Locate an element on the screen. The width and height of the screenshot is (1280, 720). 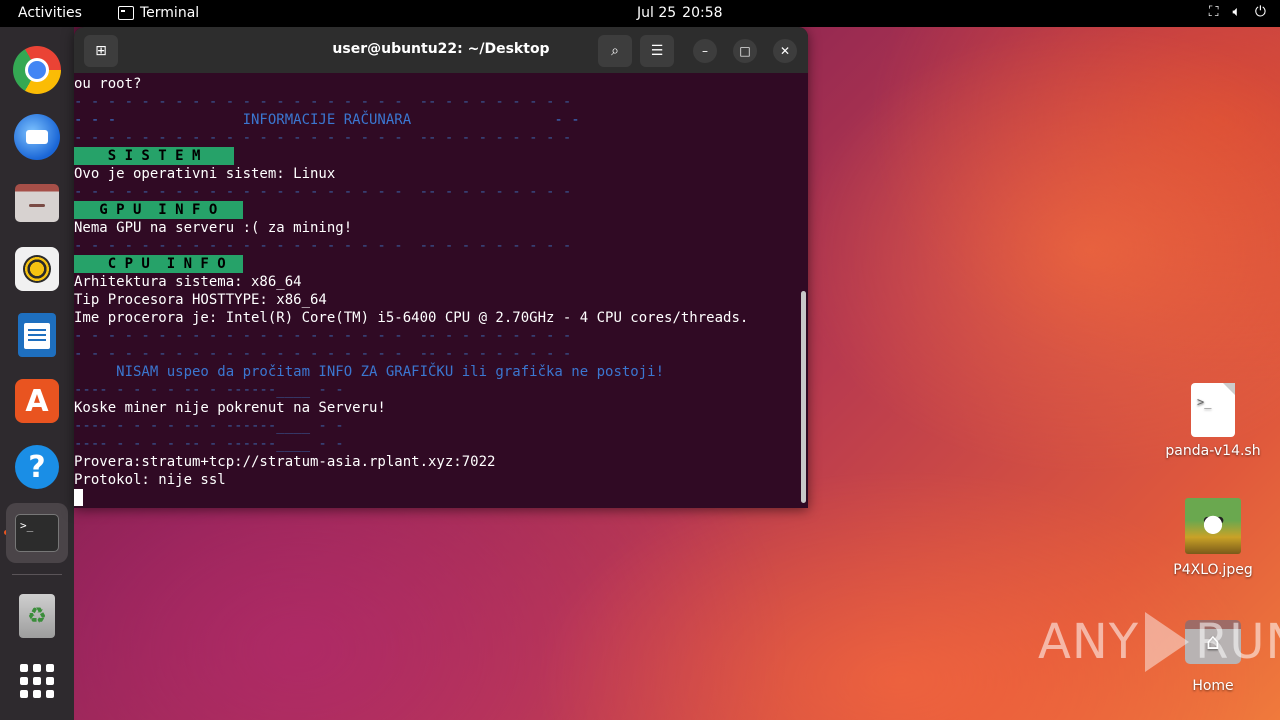
dock-trash: ♻ is located at coordinates (37, 616).